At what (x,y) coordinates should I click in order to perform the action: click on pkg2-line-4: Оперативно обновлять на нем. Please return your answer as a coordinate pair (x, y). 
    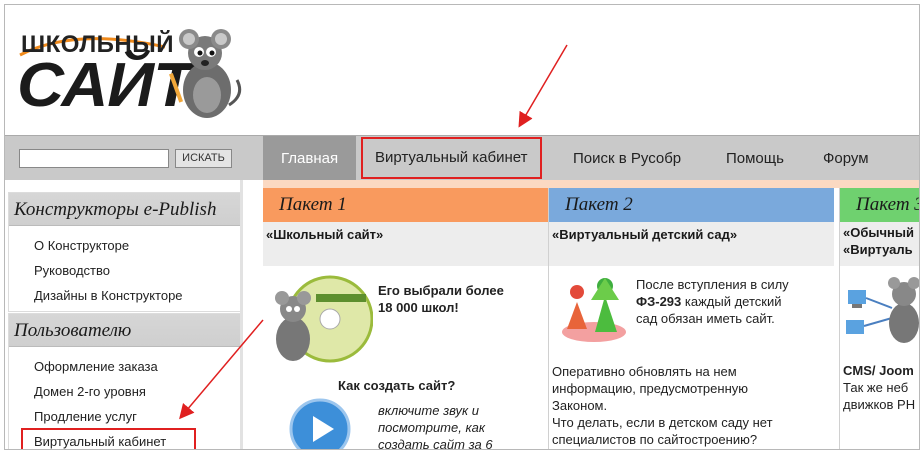
    Looking at the image, I should click on (644, 371).